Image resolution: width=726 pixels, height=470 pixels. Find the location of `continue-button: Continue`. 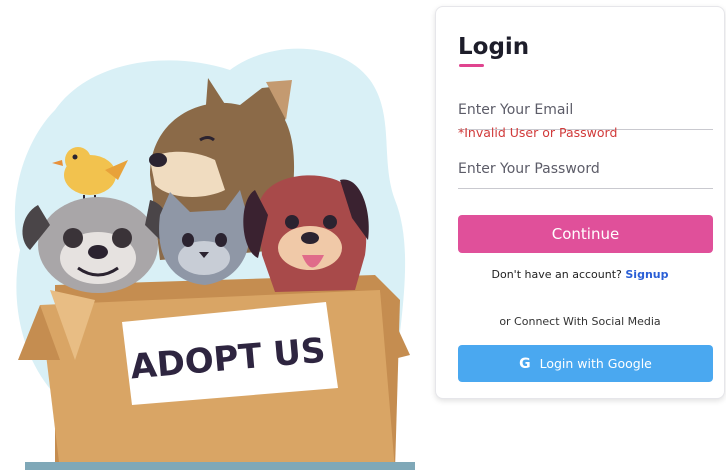

continue-button: Continue is located at coordinates (585, 234).